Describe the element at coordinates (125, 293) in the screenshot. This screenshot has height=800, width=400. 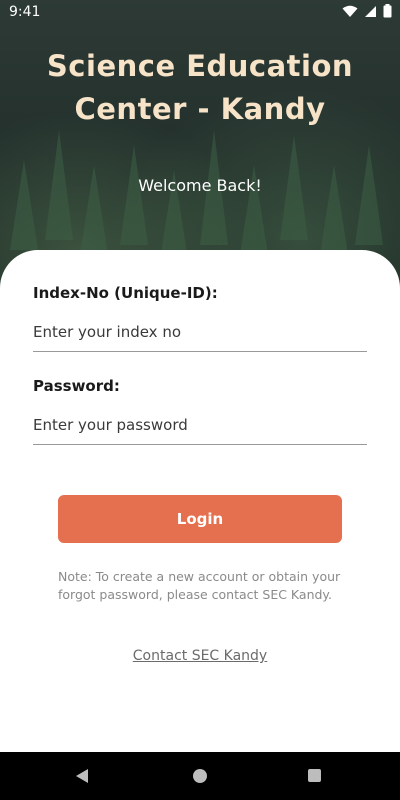
I see `index-label: Index-No (Unique-ID):` at that location.